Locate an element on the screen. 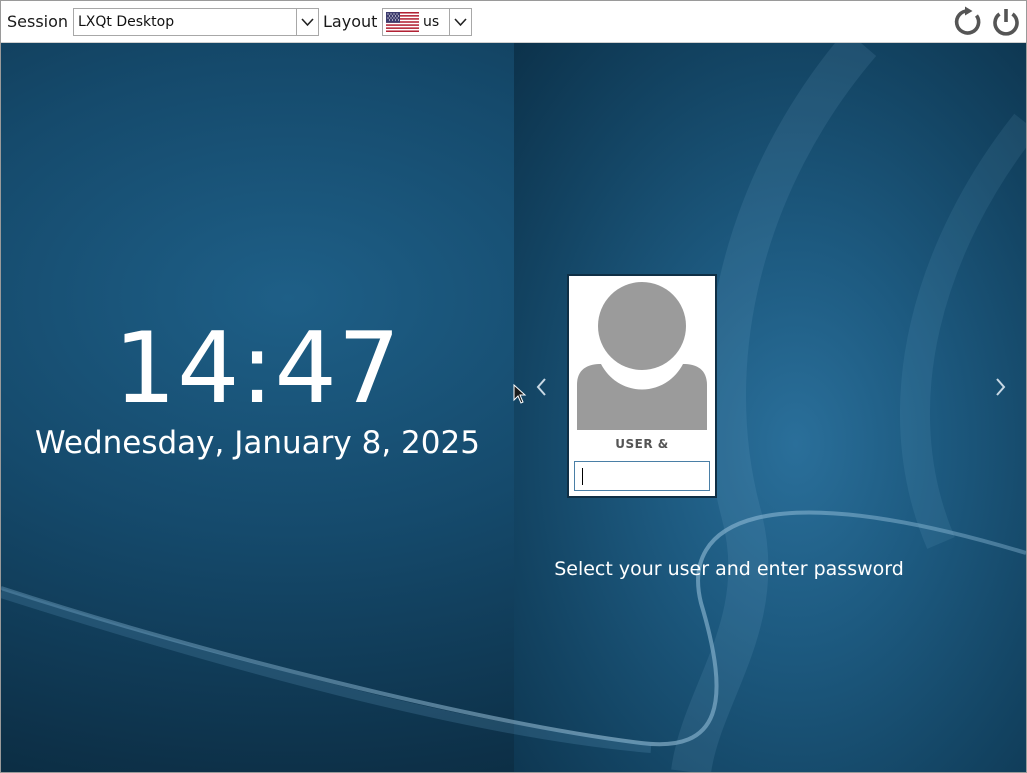  us-flag-icon is located at coordinates (402, 22).